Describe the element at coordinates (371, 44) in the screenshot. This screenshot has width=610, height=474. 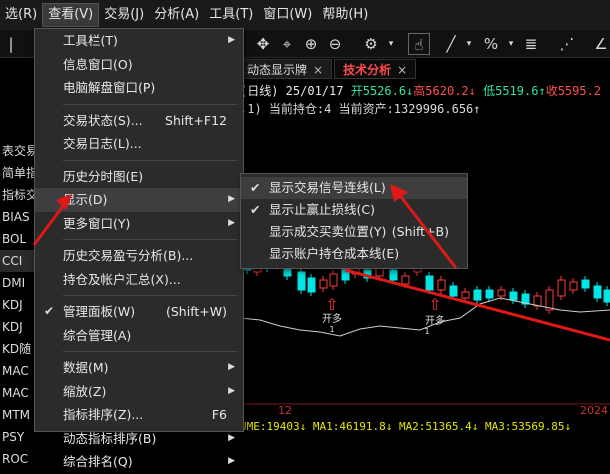
I see `settings-icon: ⚙` at that location.